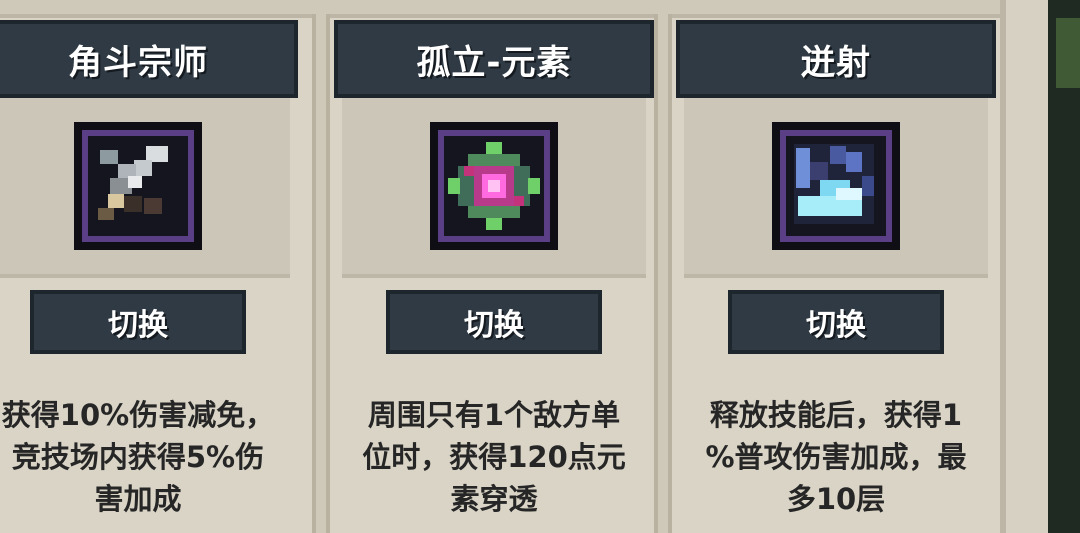 This screenshot has height=533, width=1080. I want to click on card-header: 孤立-元素, so click(494, 59).